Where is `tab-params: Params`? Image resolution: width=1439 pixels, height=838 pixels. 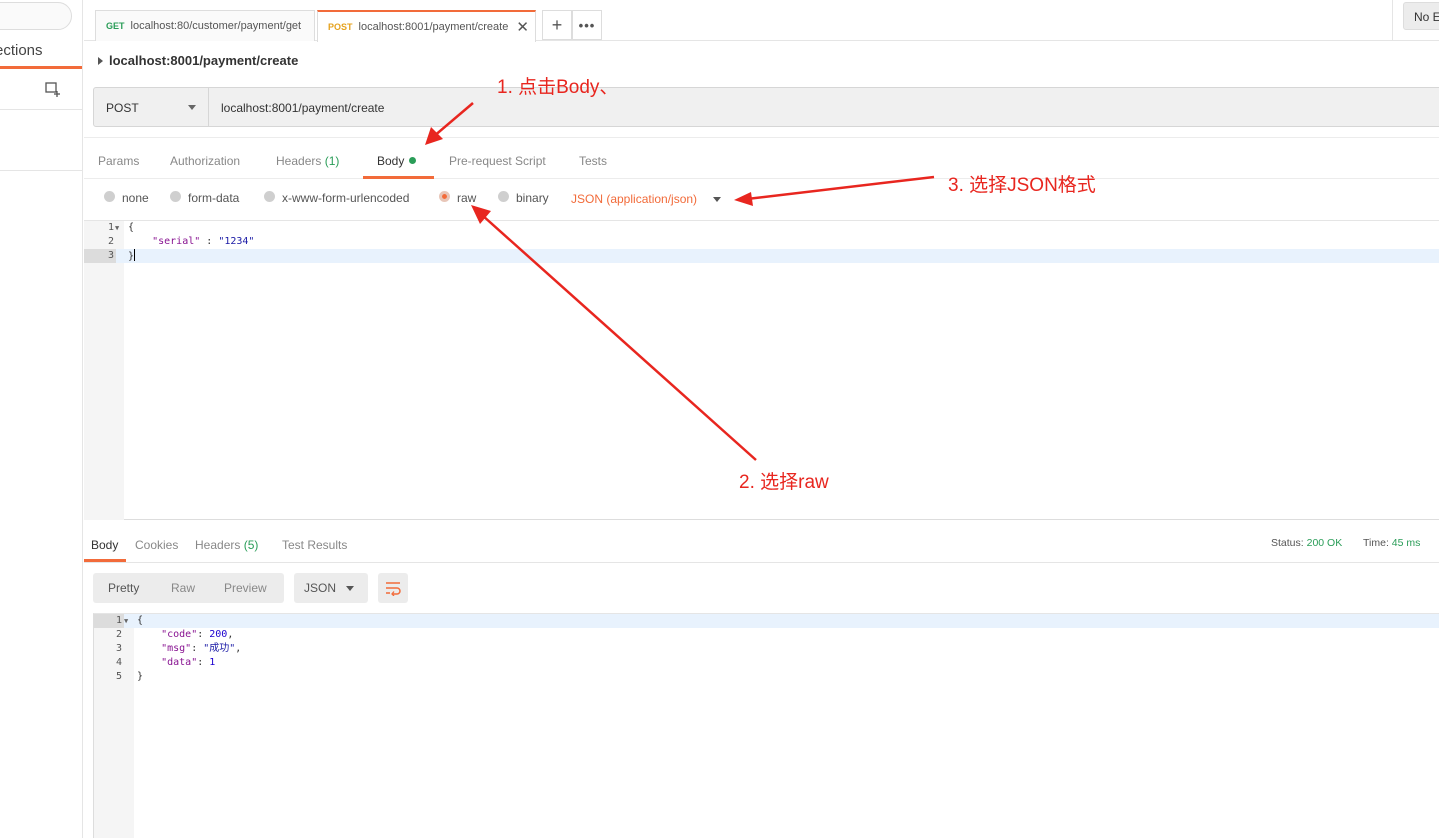 tab-params: Params is located at coordinates (118, 161).